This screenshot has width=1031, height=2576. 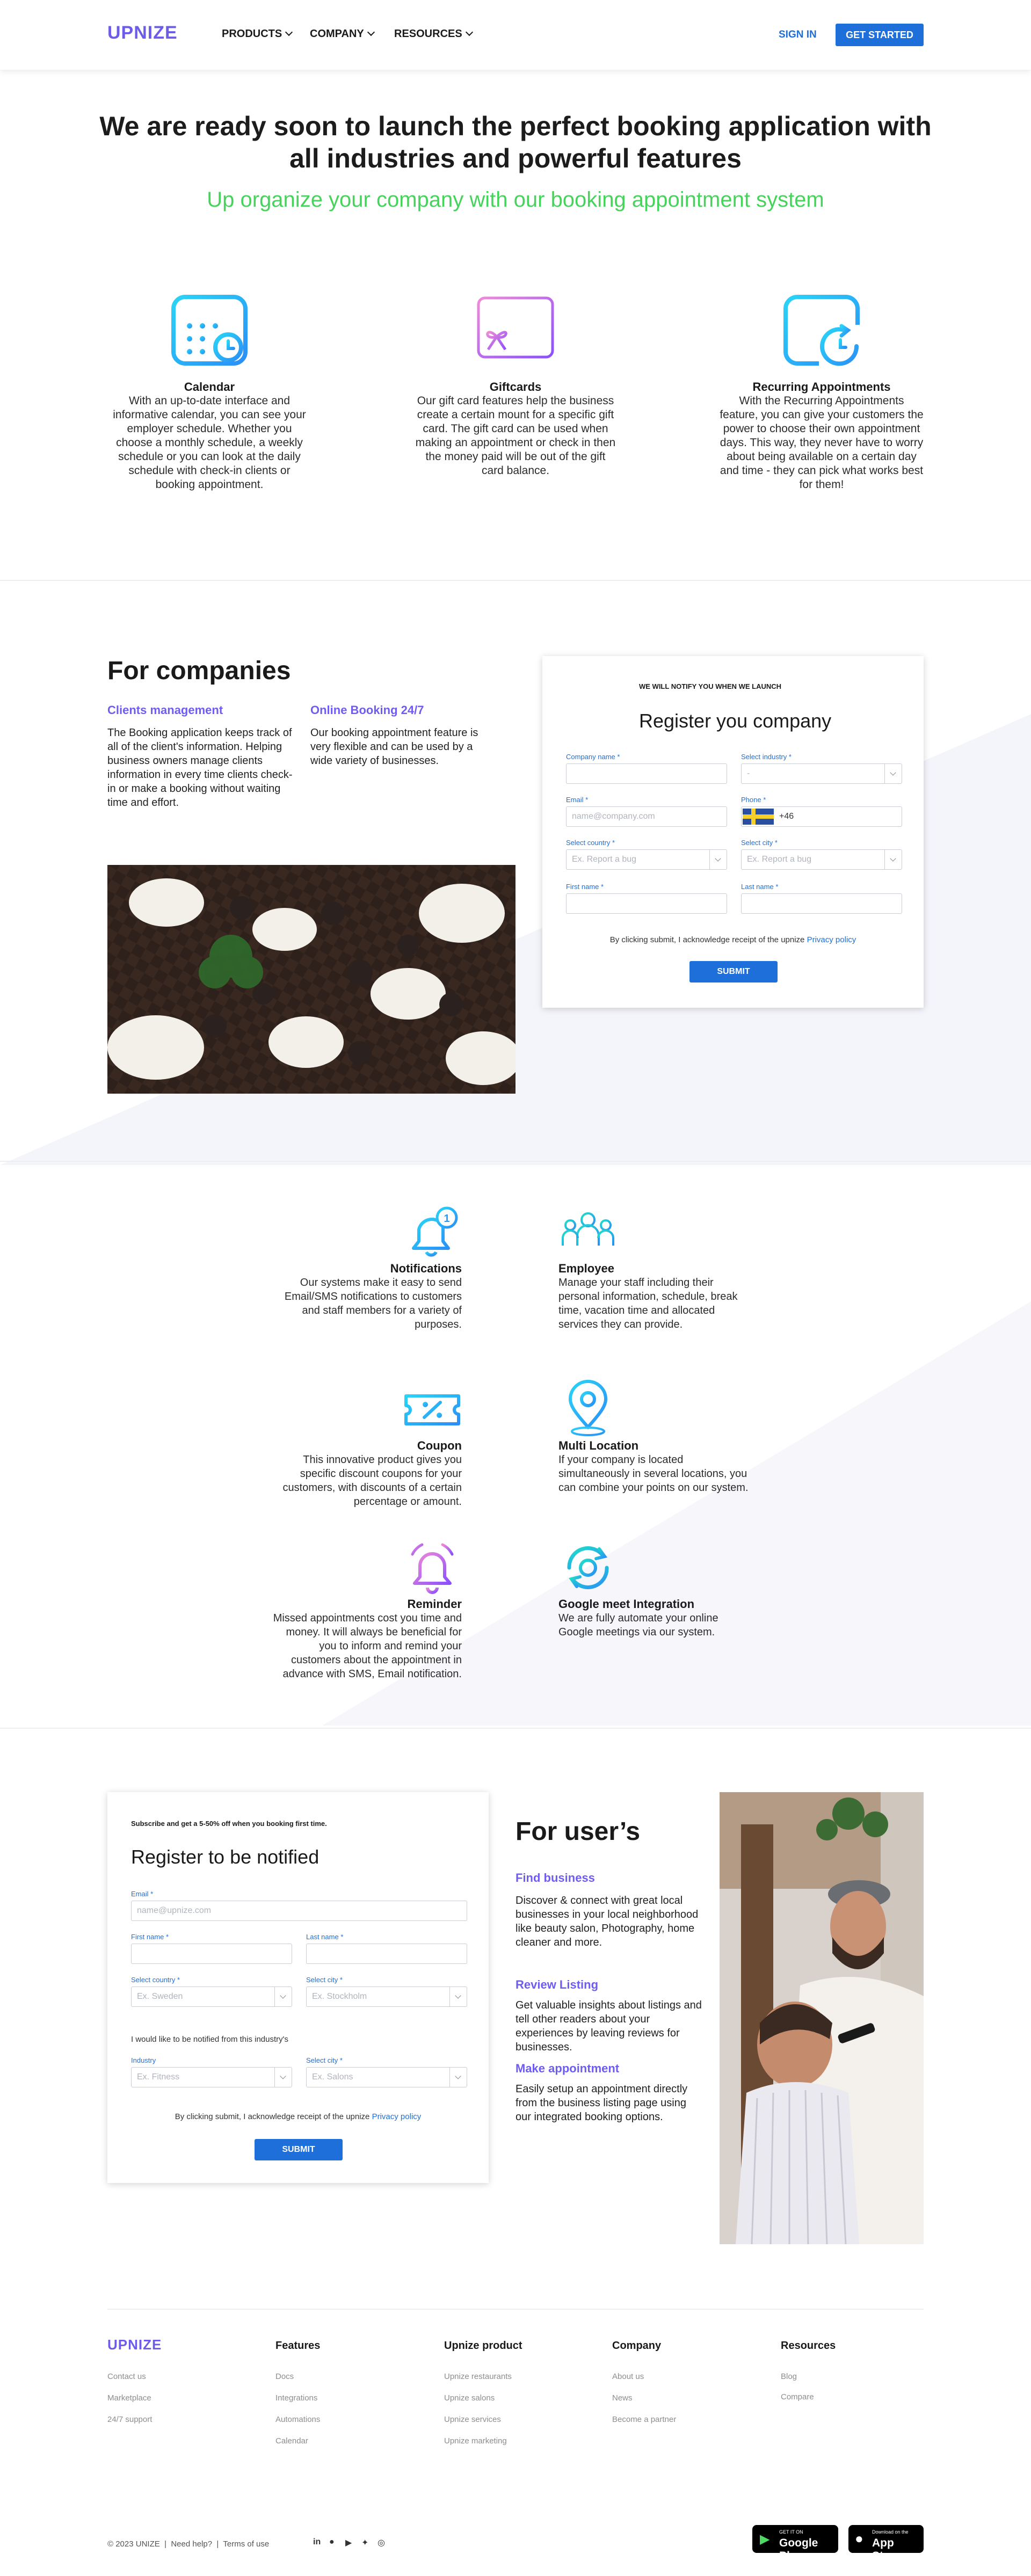 What do you see at coordinates (478, 2376) in the screenshot?
I see `footer-link-restaurants: Upnize restaurants` at bounding box center [478, 2376].